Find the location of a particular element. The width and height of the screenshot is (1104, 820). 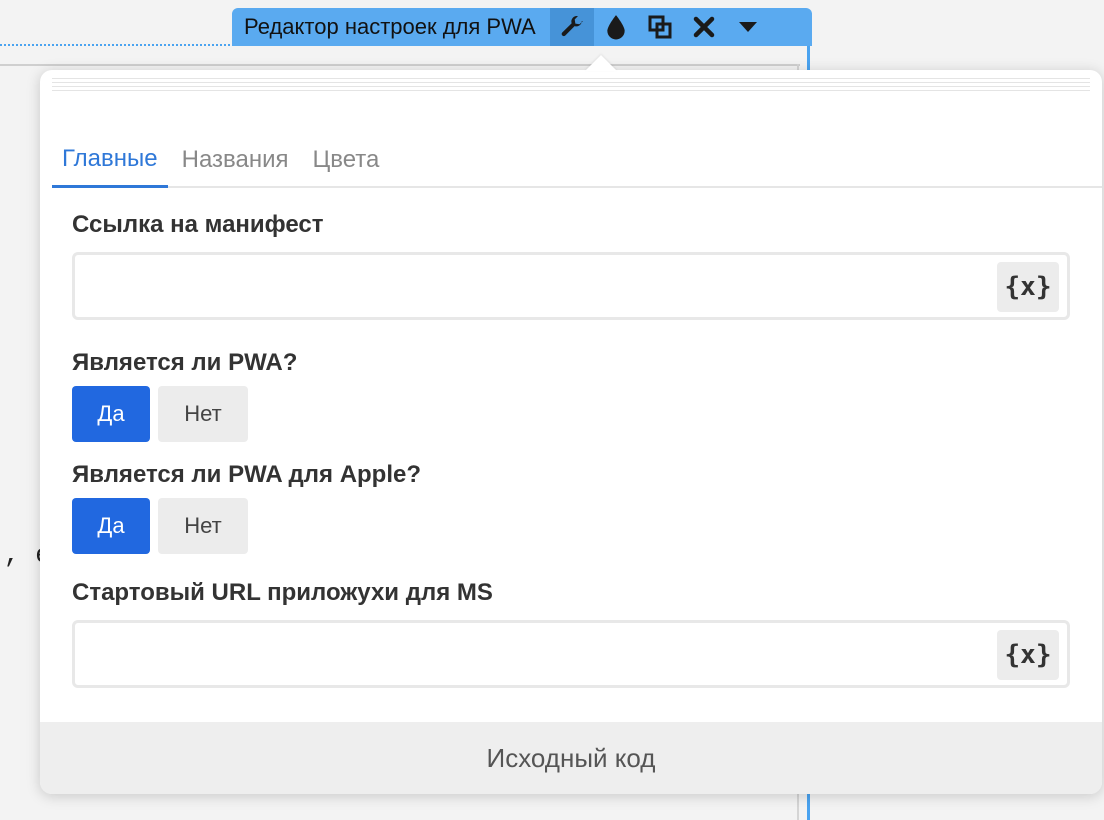

manifest-link-input is located at coordinates (537, 285).